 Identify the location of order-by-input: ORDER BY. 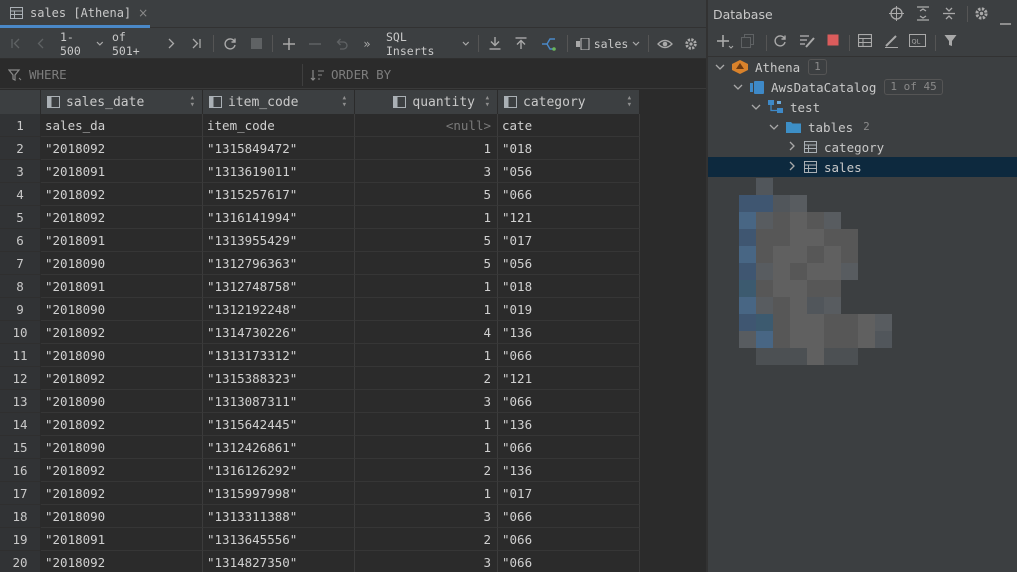
(505, 74).